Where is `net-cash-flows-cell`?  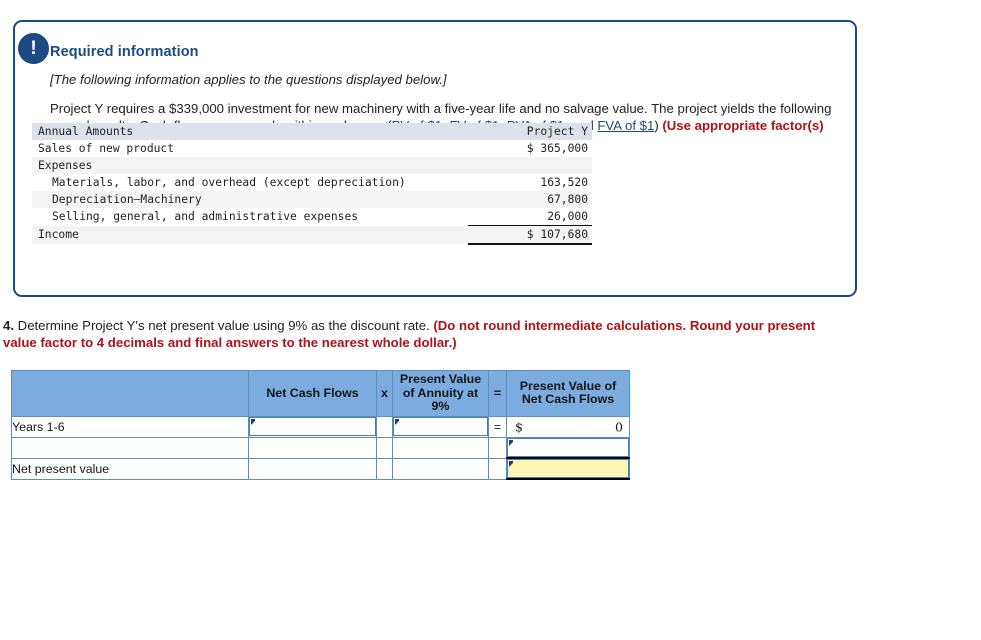
net-cash-flows-cell is located at coordinates (312, 426).